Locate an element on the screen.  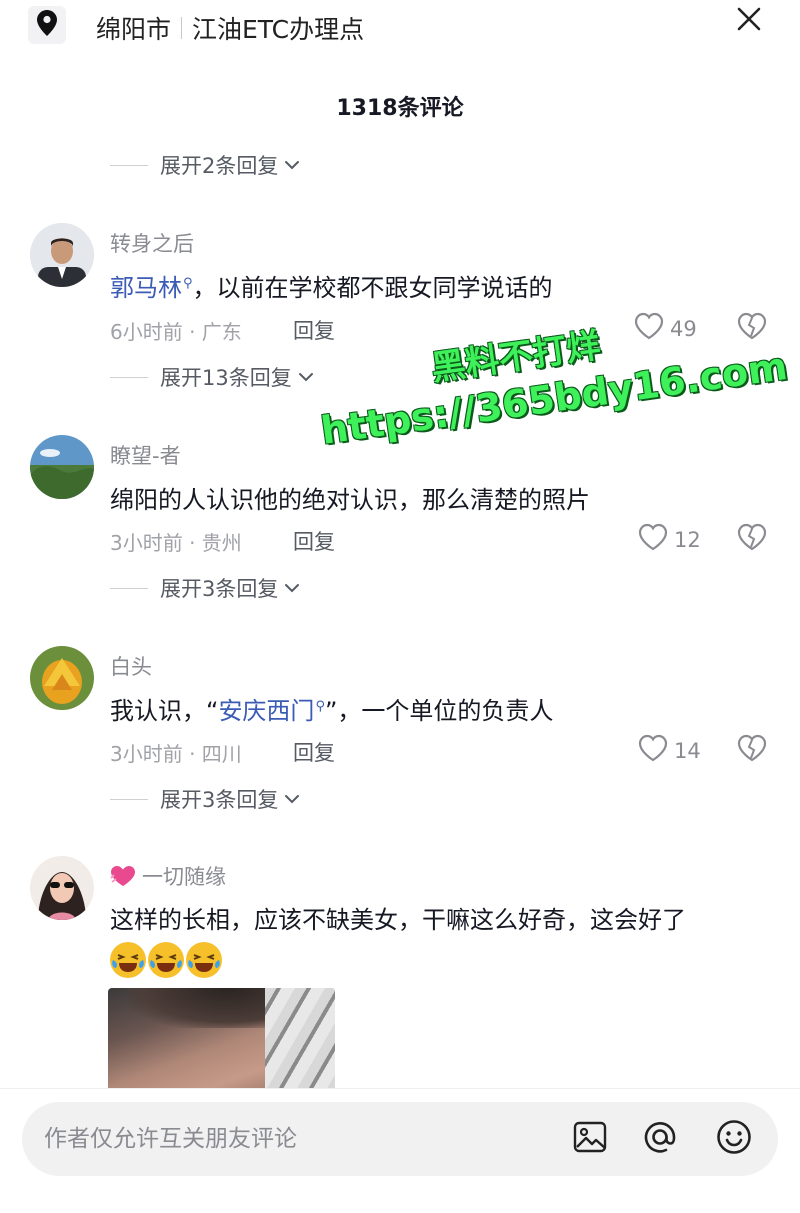
expand-replies-label: 展开13条回复 is located at coordinates (226, 378).